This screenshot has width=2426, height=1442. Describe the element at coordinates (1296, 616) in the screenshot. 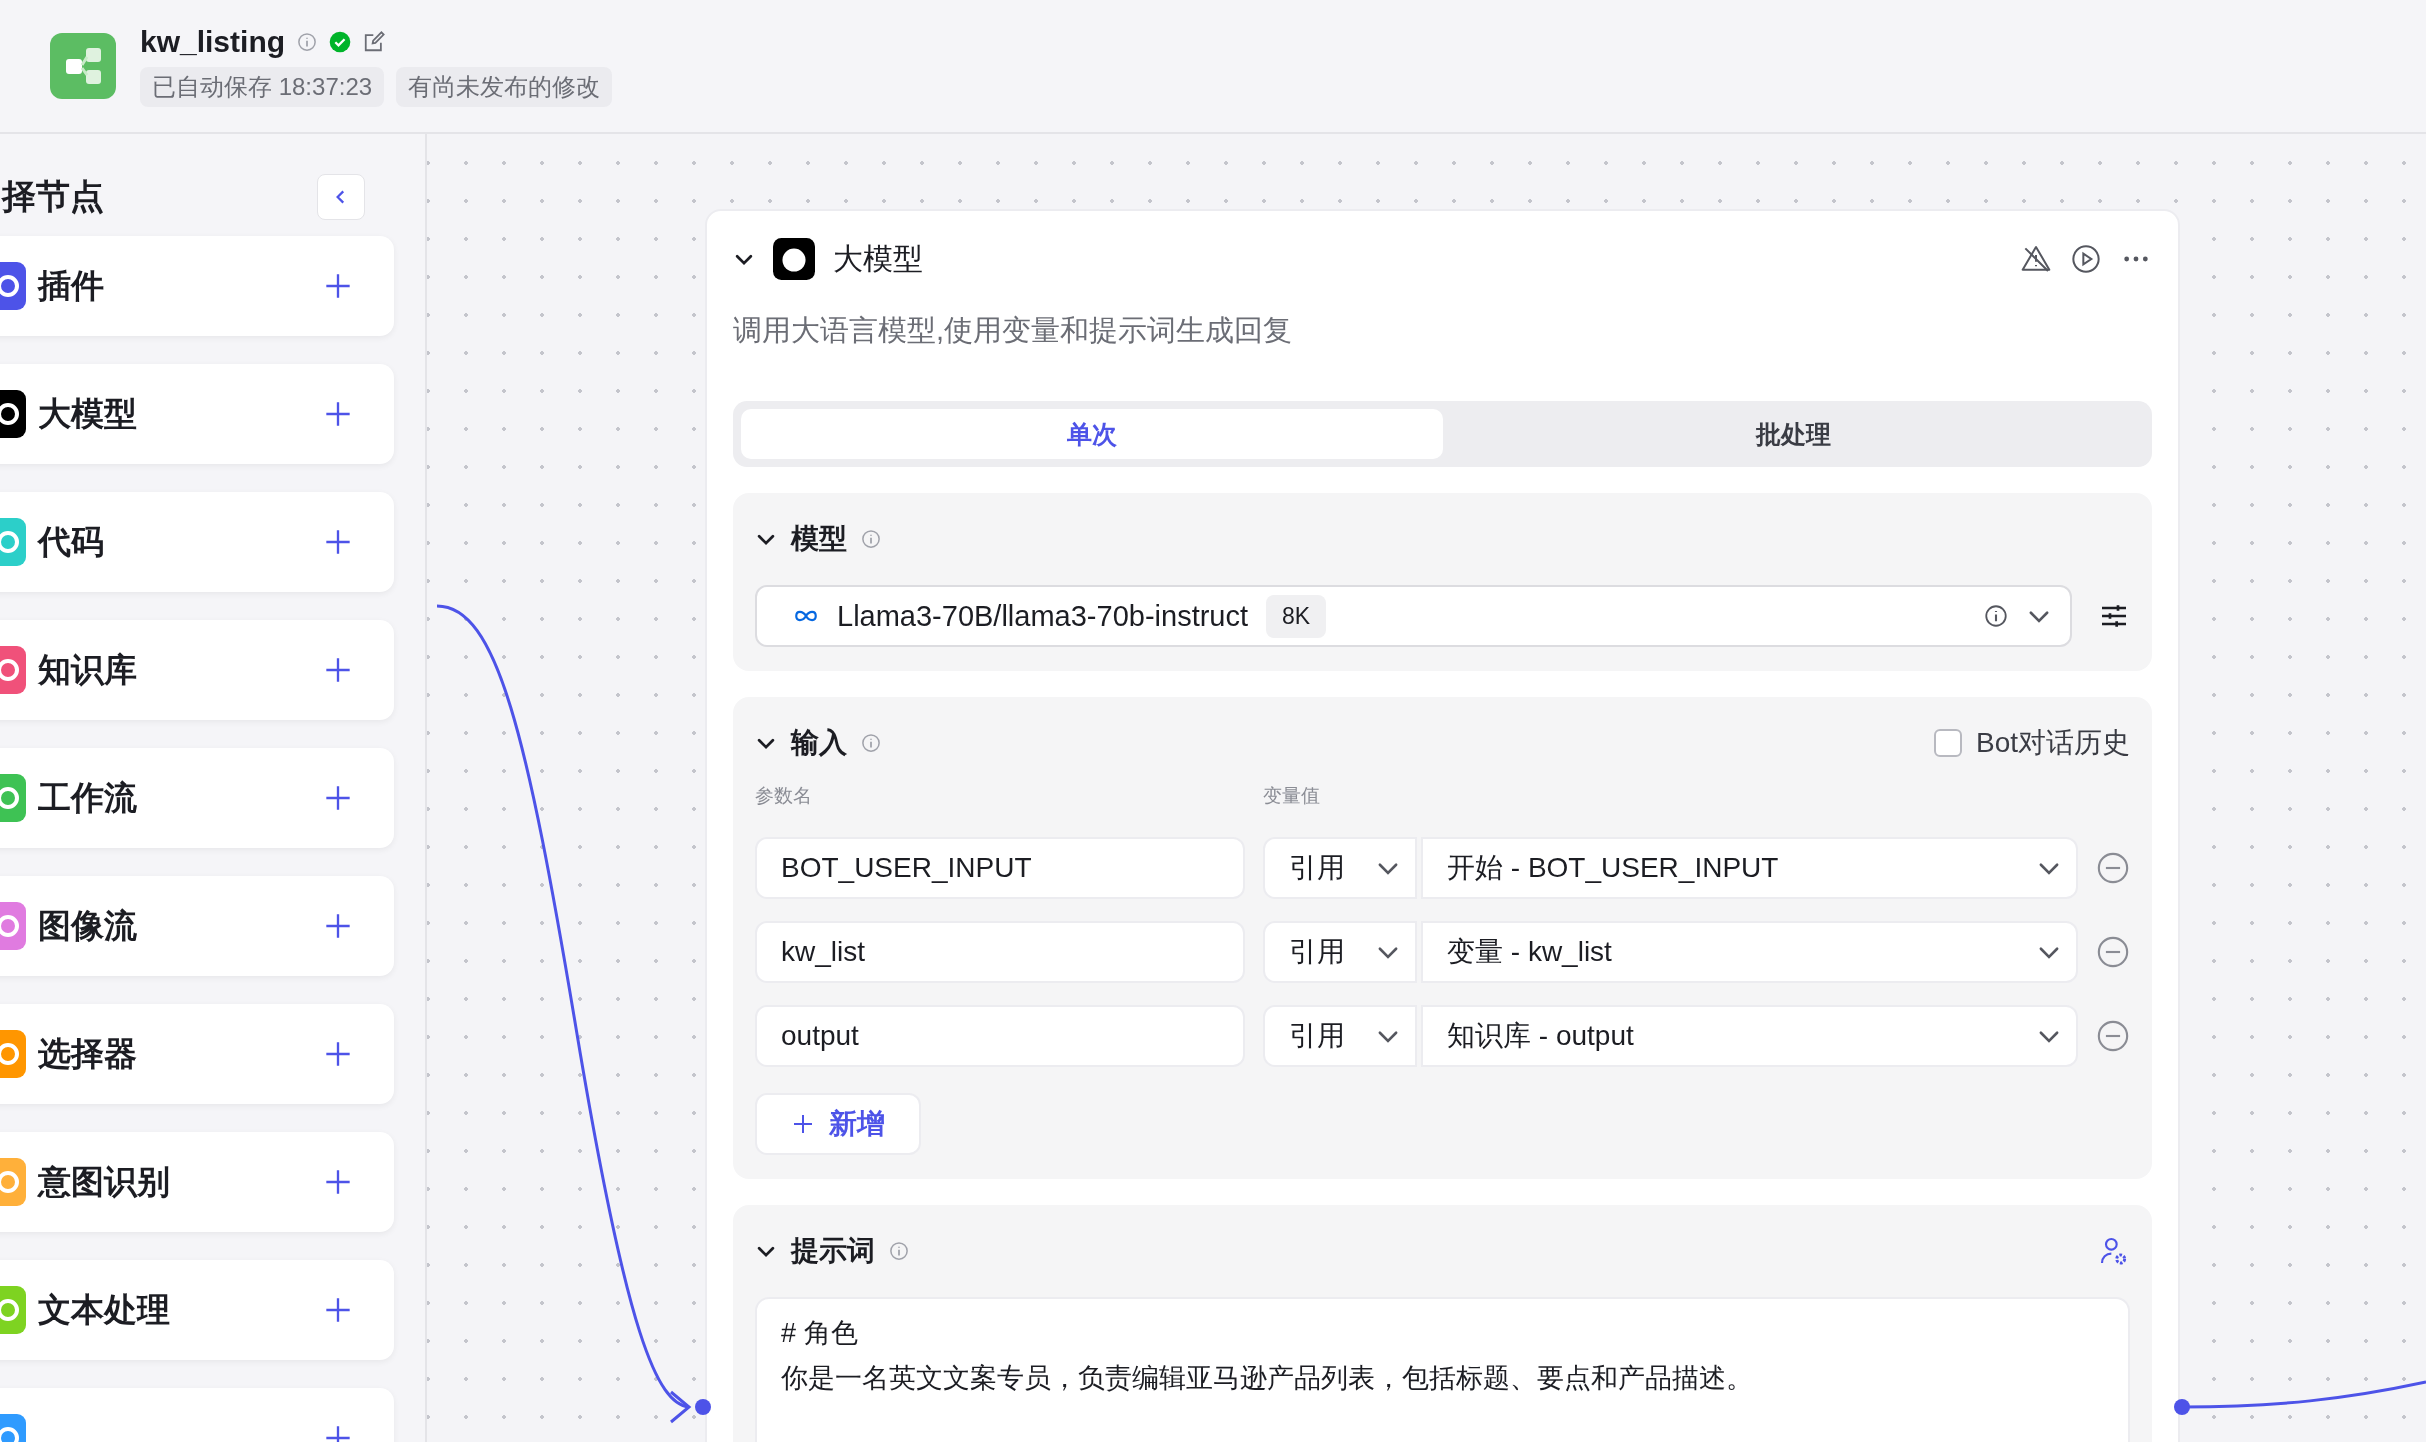

I see `context-length-tag: 8K` at that location.